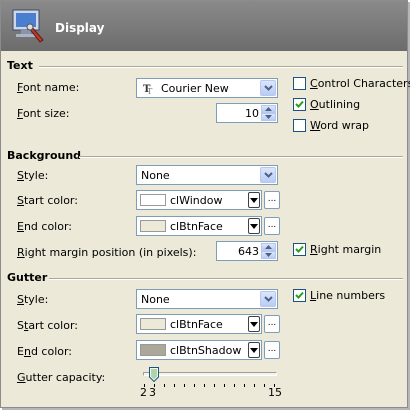 The image size is (410, 410). I want to click on background-style-select: None, so click(207, 175).